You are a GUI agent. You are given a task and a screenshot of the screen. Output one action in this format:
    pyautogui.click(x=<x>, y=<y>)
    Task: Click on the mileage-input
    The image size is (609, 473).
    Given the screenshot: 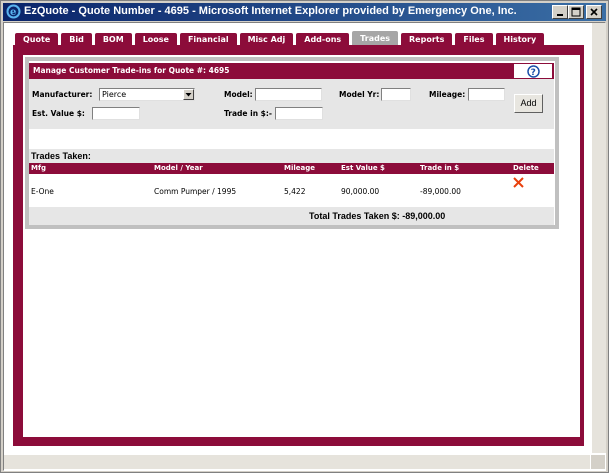 What is the action you would take?
    pyautogui.click(x=486, y=94)
    